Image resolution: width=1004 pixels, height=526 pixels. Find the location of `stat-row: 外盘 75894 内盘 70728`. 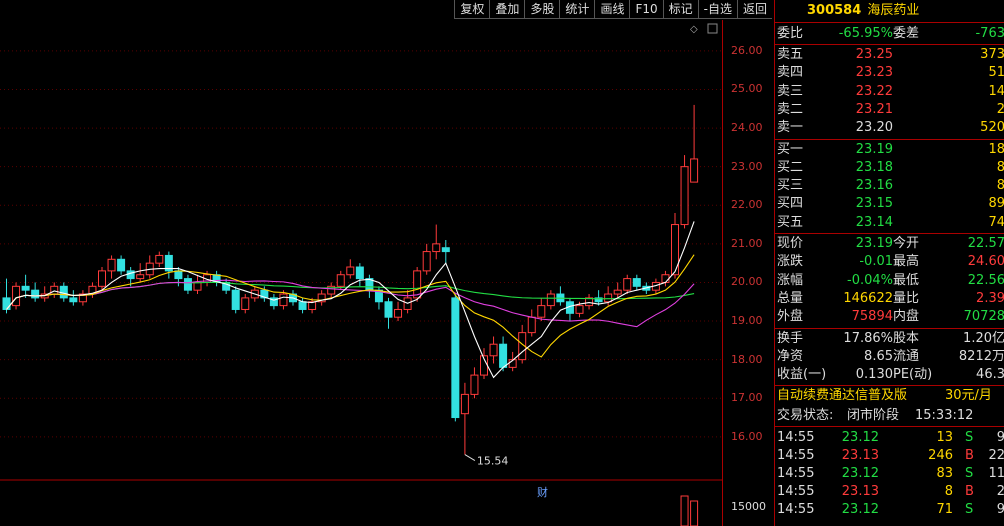

stat-row: 外盘 75894 内盘 70728 is located at coordinates (890, 317).